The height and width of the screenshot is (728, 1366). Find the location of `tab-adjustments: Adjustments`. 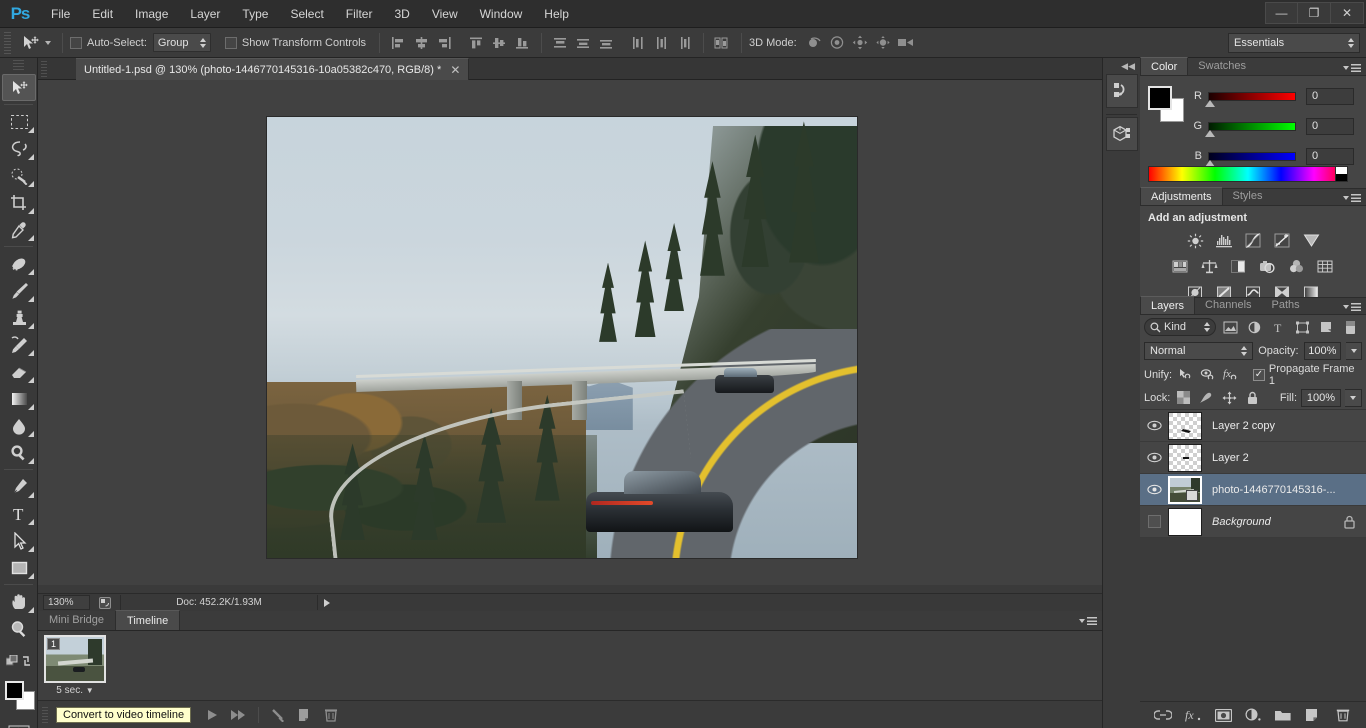

tab-adjustments: Adjustments is located at coordinates (1181, 196).